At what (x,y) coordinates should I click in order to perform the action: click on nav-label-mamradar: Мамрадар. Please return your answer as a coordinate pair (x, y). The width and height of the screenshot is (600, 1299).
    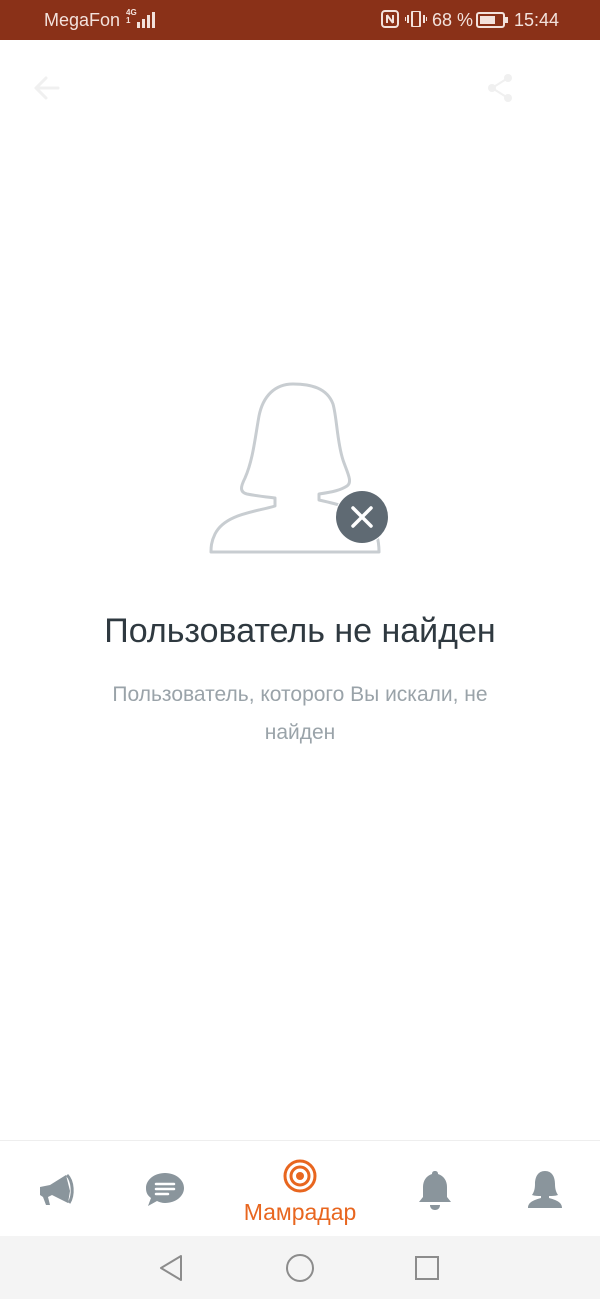
    Looking at the image, I should click on (300, 1212).